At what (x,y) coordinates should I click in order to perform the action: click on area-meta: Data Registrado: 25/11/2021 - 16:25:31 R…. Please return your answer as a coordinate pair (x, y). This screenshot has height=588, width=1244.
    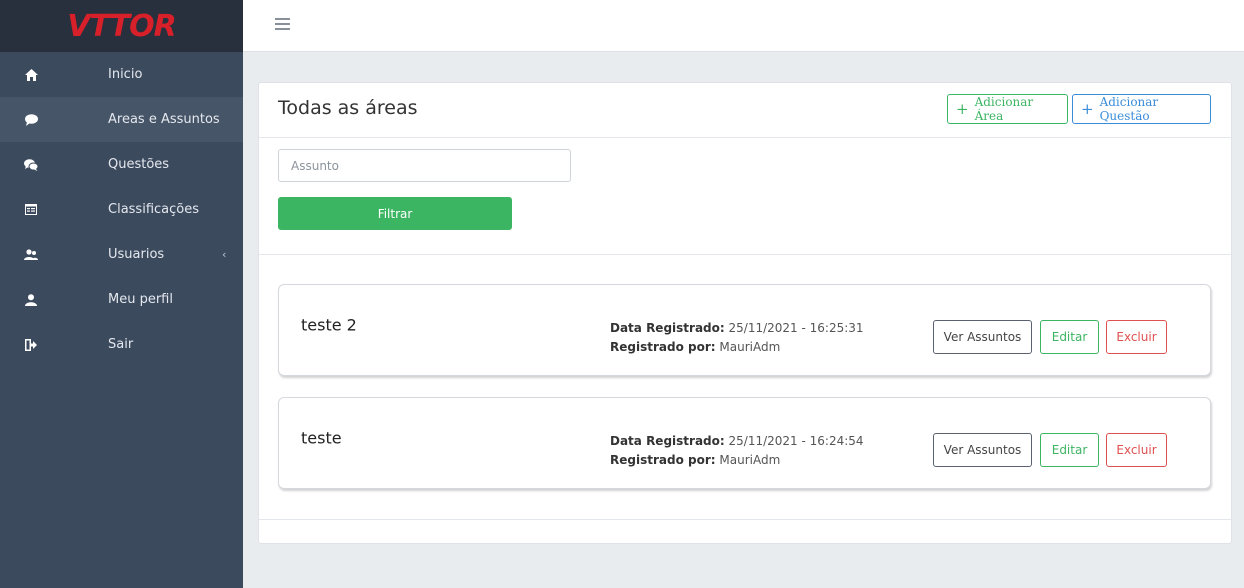
    Looking at the image, I should click on (737, 338).